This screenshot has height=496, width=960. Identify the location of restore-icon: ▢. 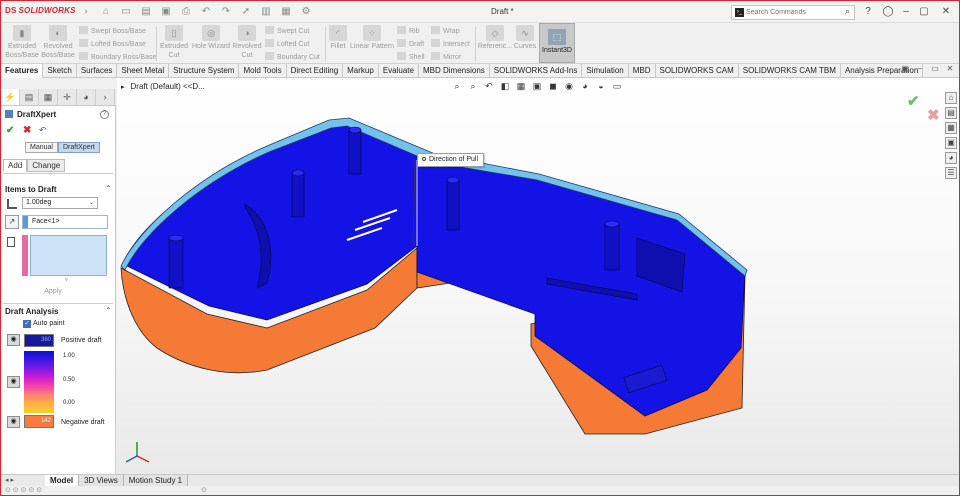
(924, 12).